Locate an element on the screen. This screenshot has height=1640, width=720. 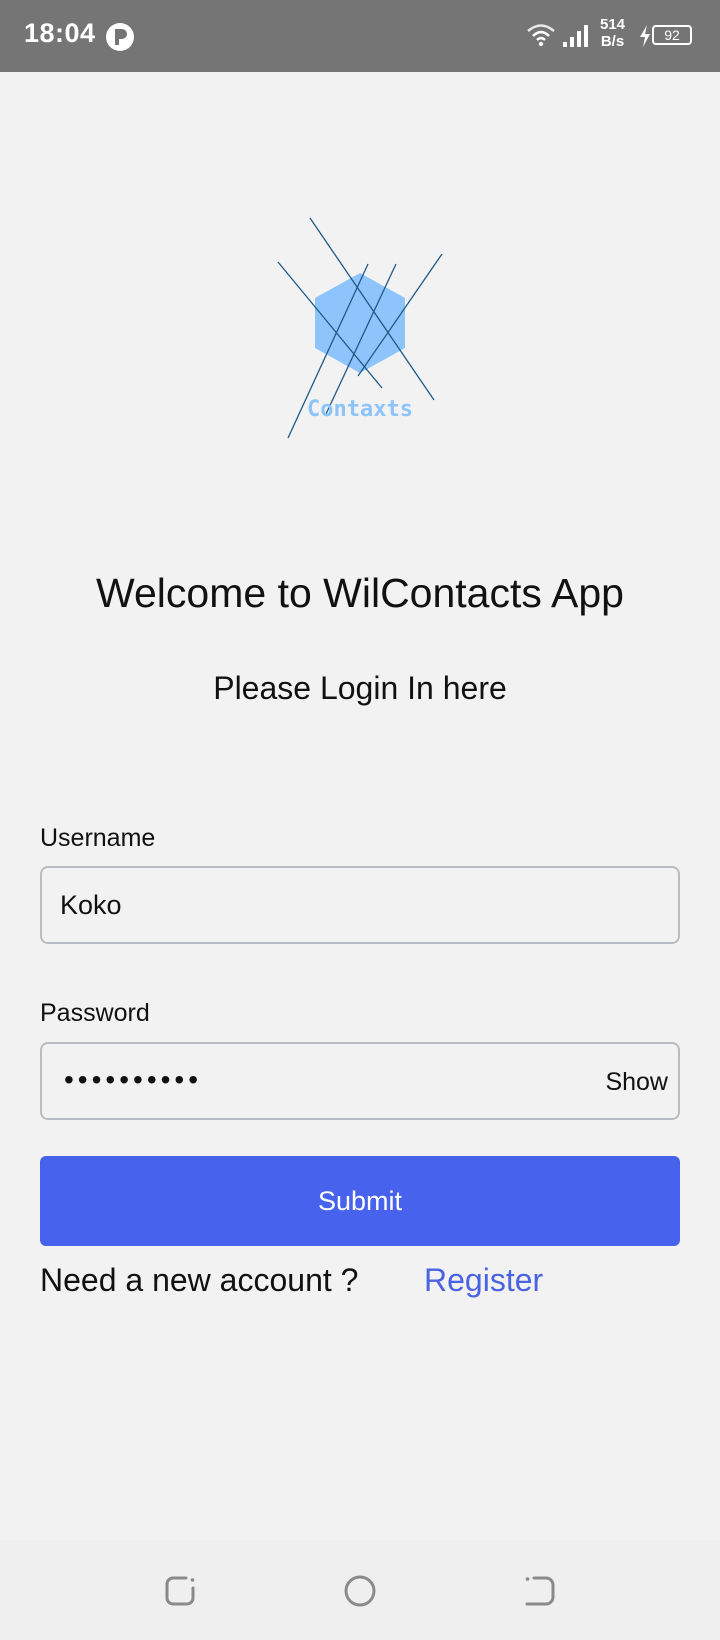
welcome-title: Welcome to WilContacts App is located at coordinates (360, 593).